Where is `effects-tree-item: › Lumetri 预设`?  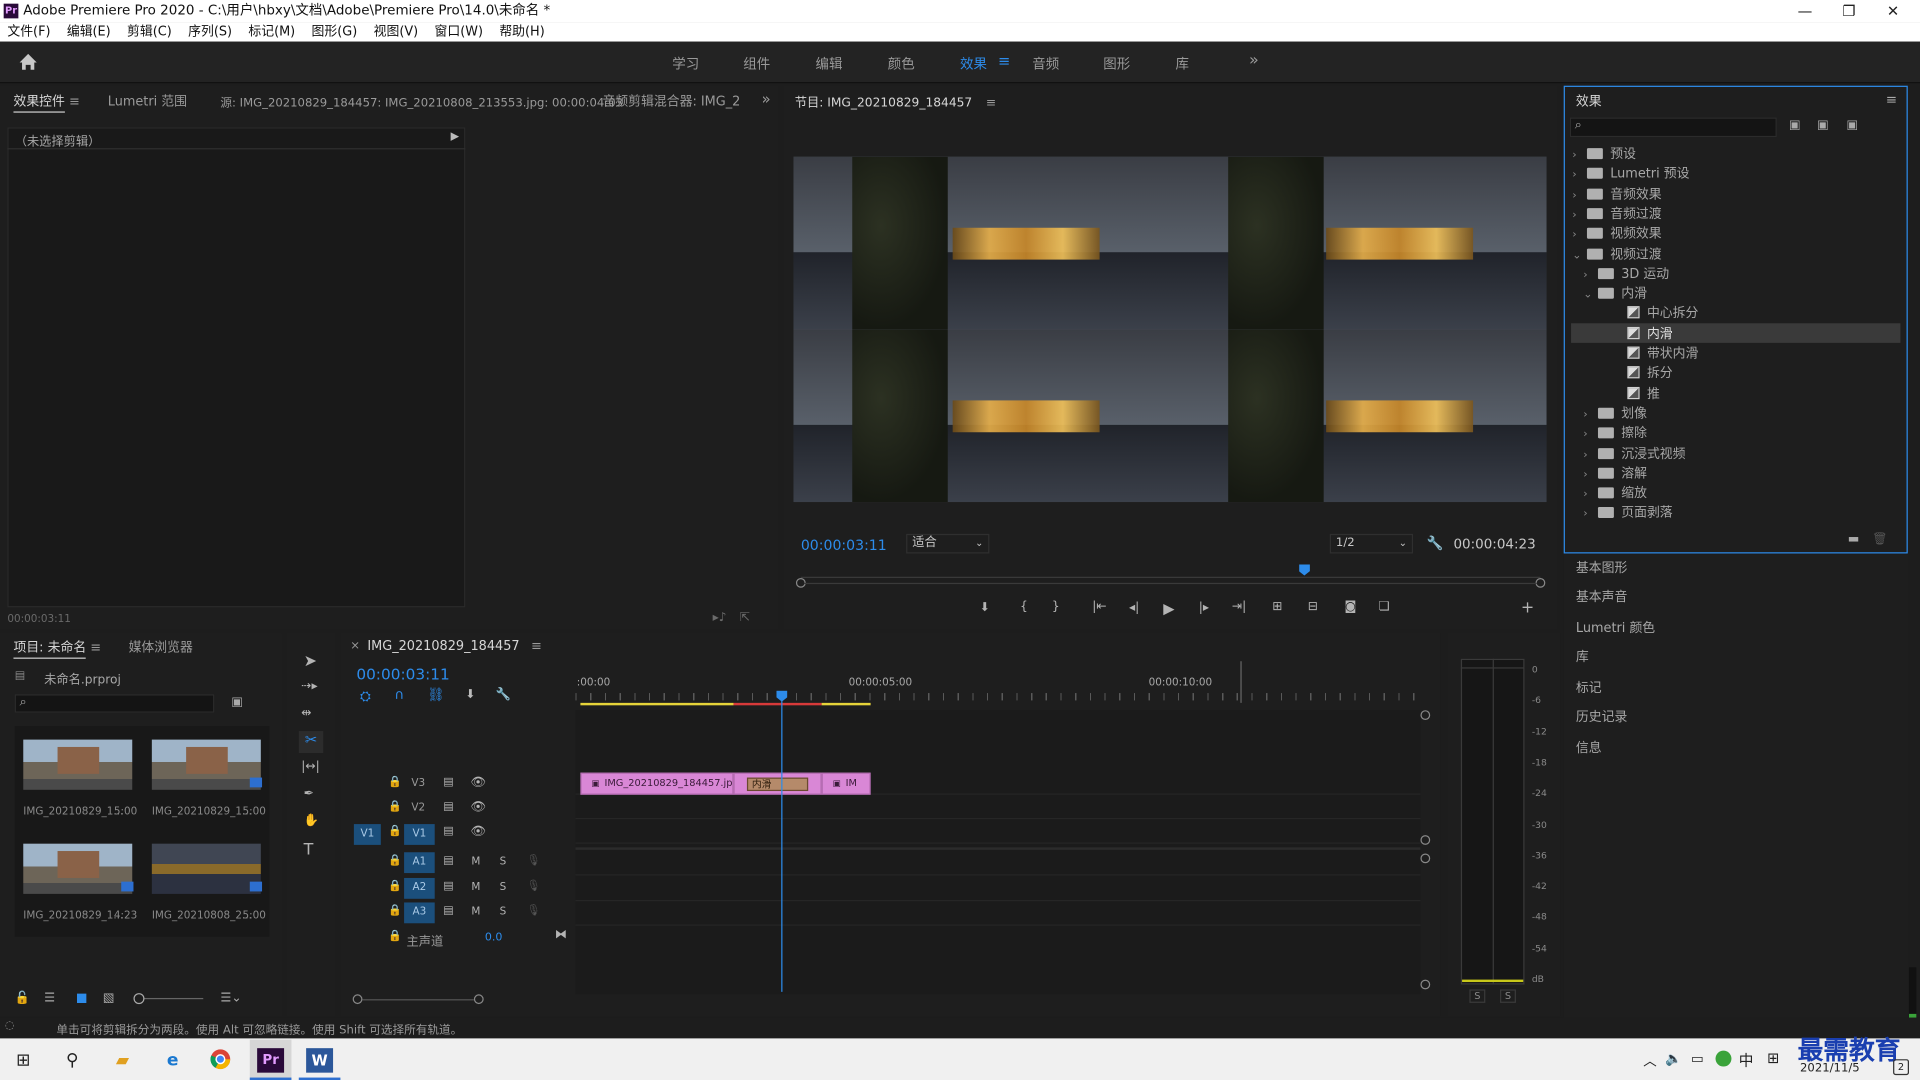
effects-tree-item: › Lumetri 预设 is located at coordinates (1630, 173).